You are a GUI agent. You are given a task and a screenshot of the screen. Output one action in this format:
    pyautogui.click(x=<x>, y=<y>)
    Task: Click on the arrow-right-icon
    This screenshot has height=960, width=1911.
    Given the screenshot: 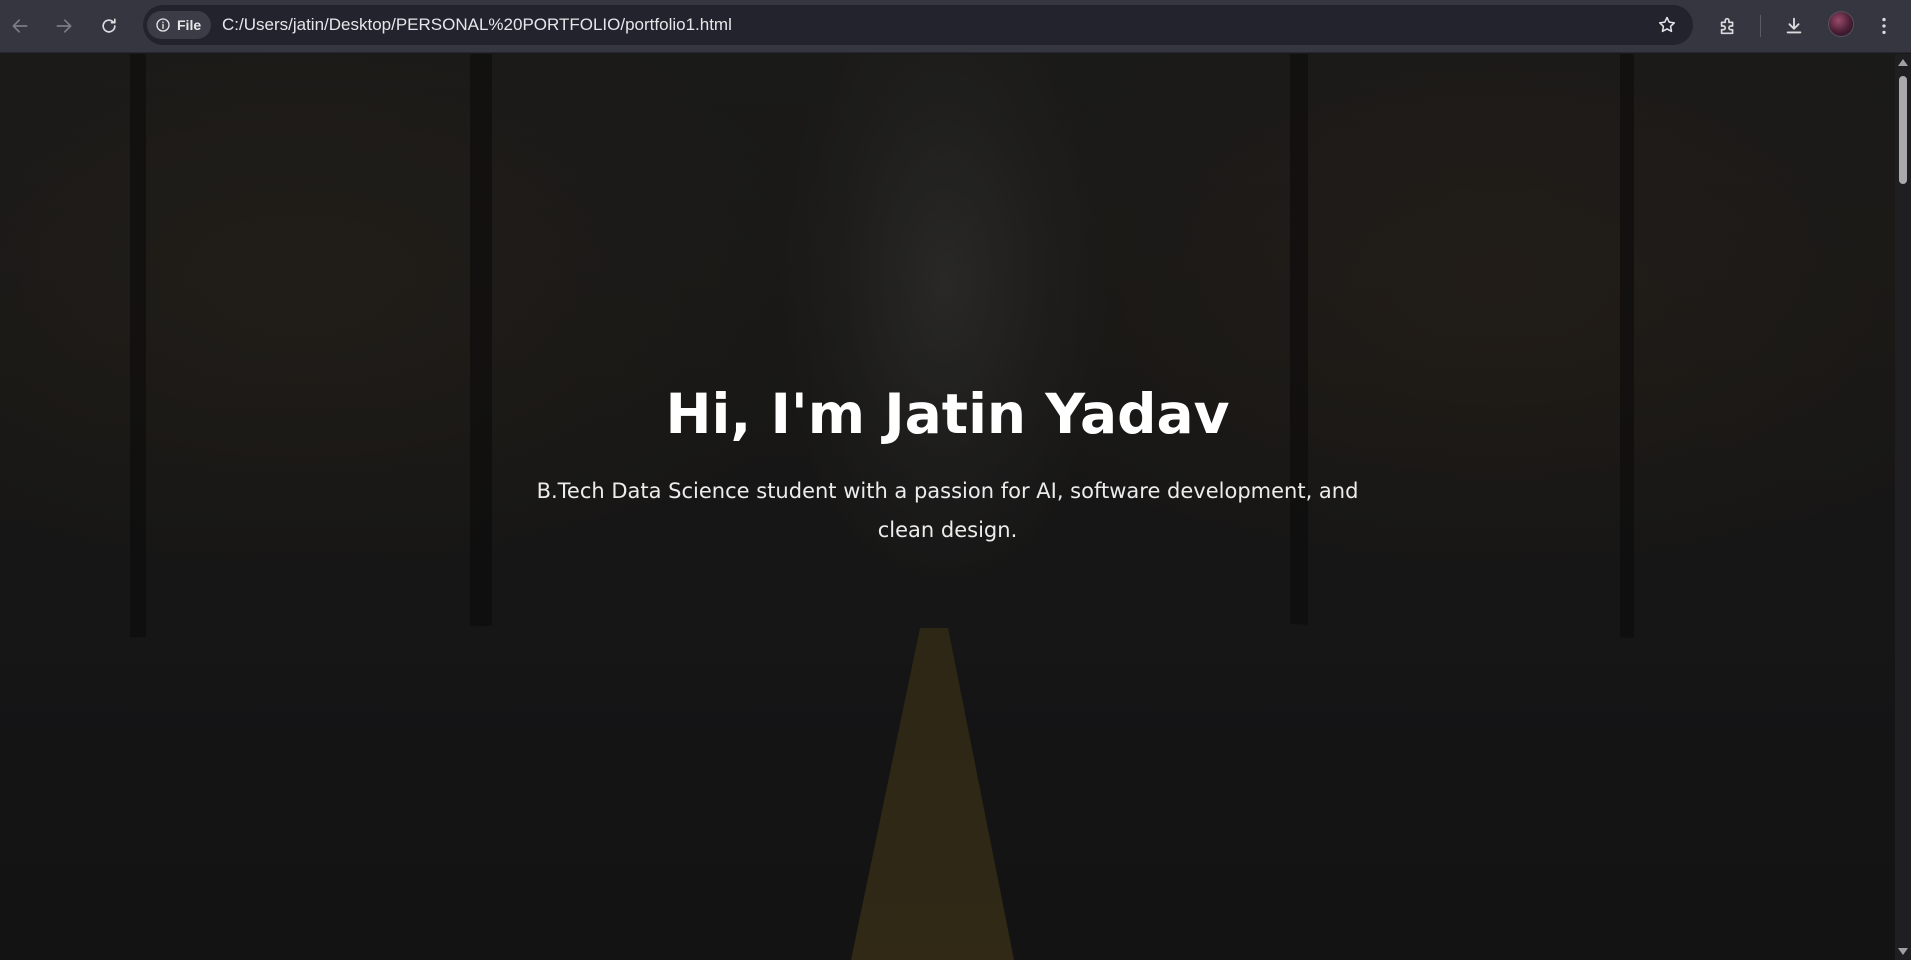 What is the action you would take?
    pyautogui.click(x=64, y=26)
    